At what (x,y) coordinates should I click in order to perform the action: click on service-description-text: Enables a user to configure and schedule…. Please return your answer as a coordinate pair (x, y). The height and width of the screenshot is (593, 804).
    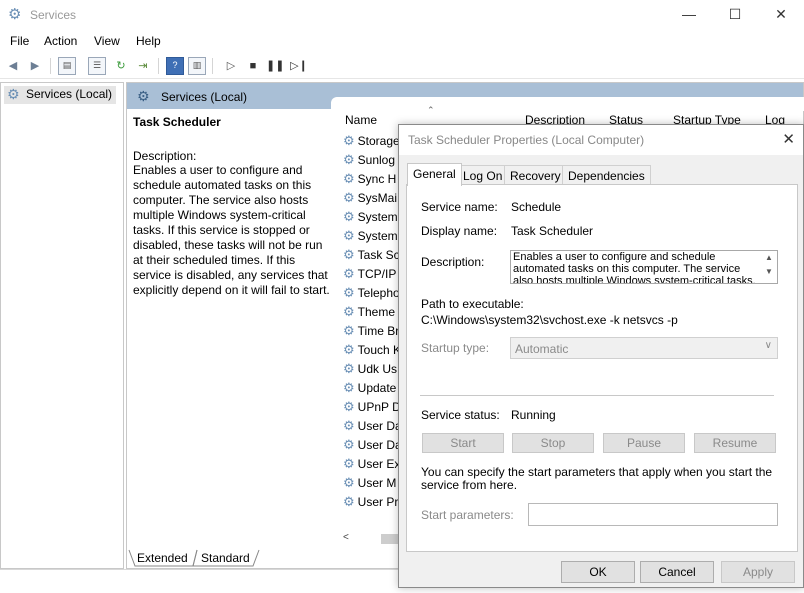
    Looking at the image, I should click on (231, 230).